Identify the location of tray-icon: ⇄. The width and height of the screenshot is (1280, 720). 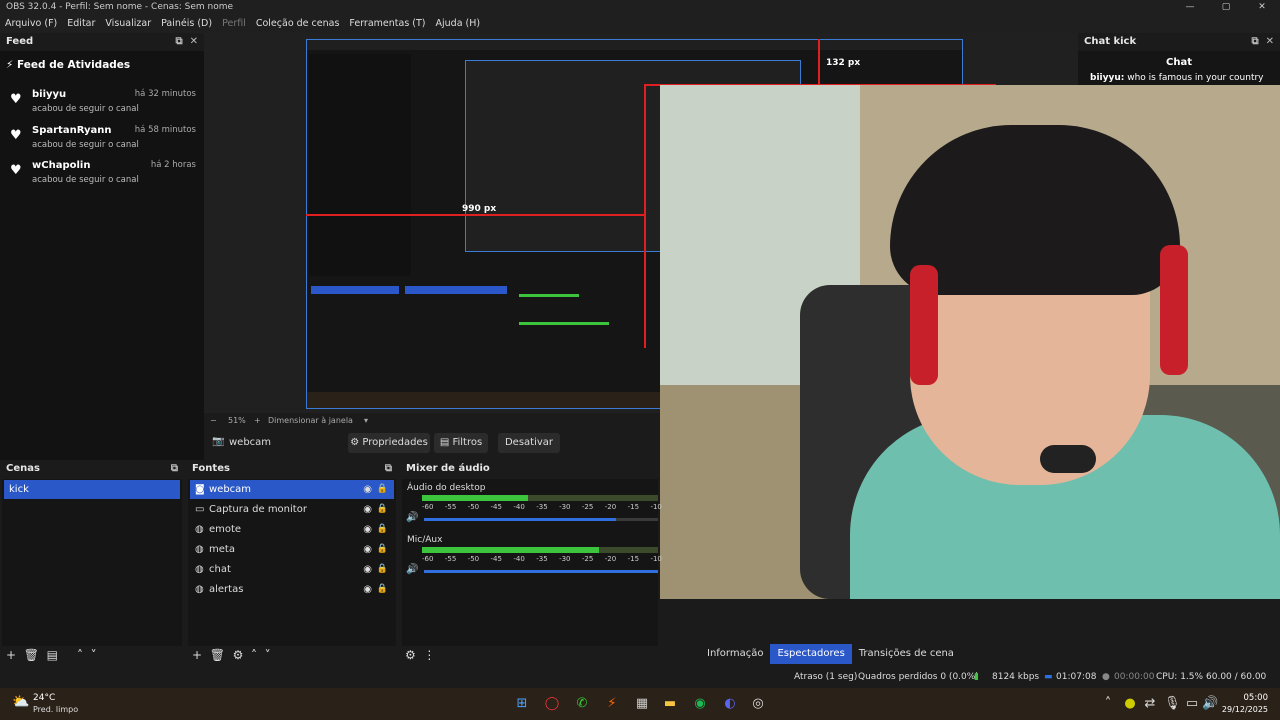
(1150, 704).